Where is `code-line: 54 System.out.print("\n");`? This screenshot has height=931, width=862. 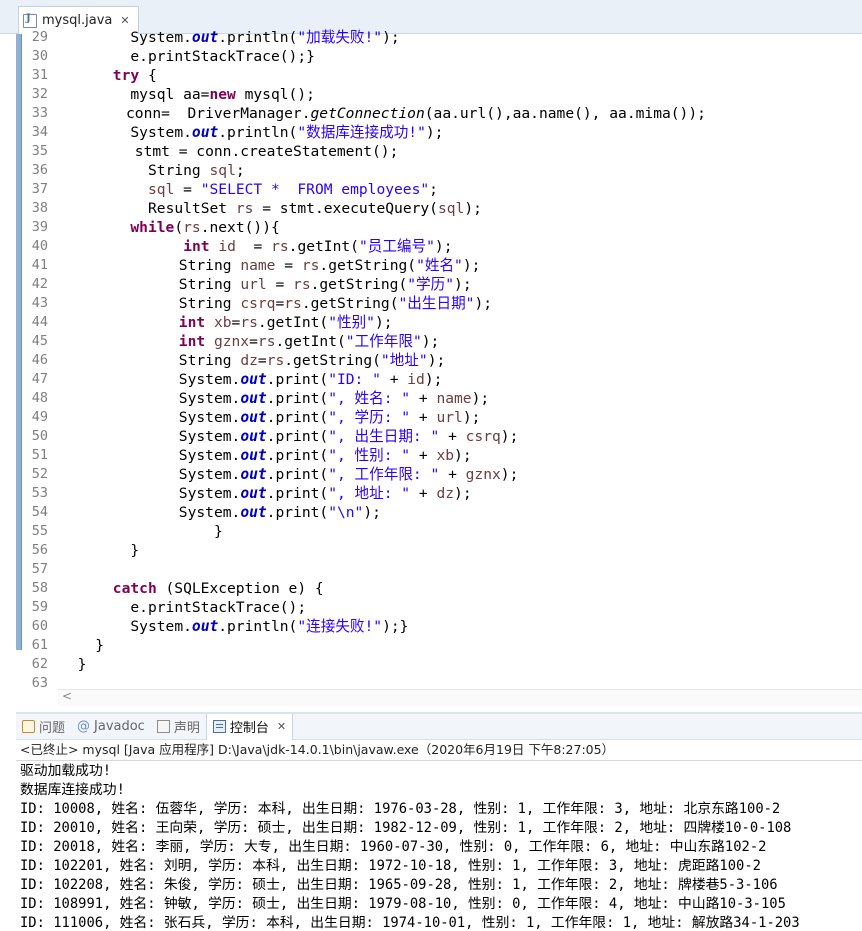 code-line: 54 System.out.print("\n"); is located at coordinates (439, 512).